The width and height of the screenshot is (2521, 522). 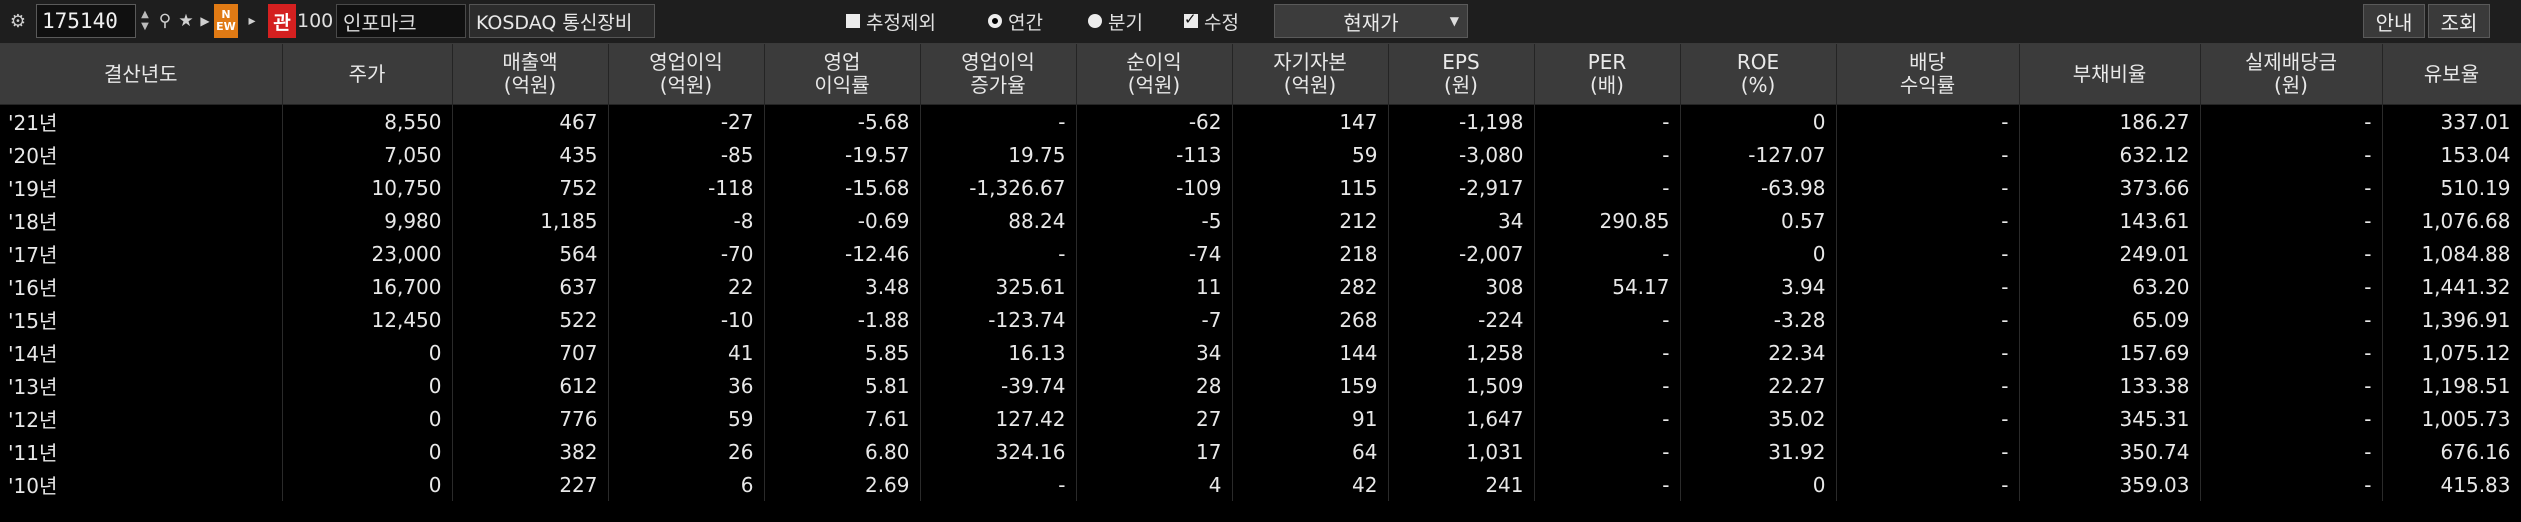 I want to click on quarter-radio: 분기, so click(x=1115, y=21).